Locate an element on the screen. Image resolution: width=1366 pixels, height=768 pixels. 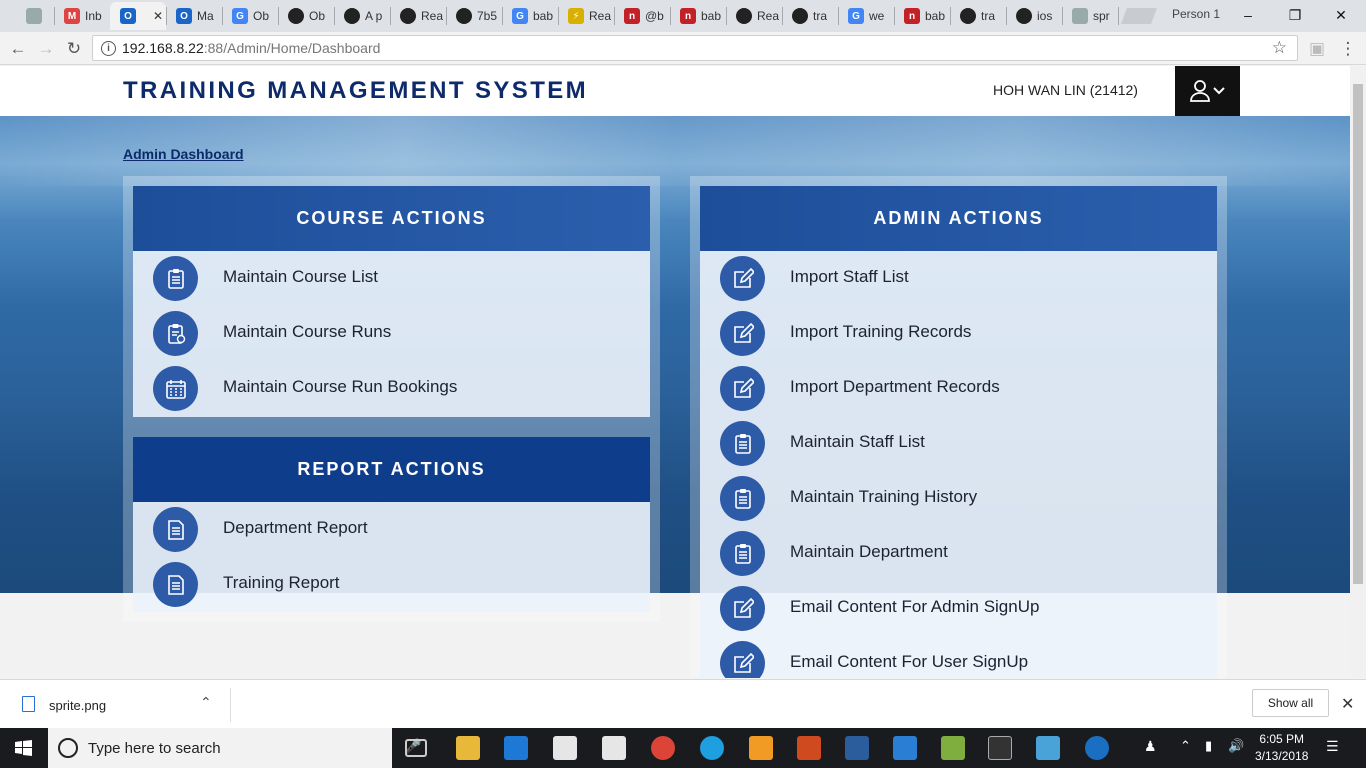
info-icon: i is located at coordinates (108, 48).